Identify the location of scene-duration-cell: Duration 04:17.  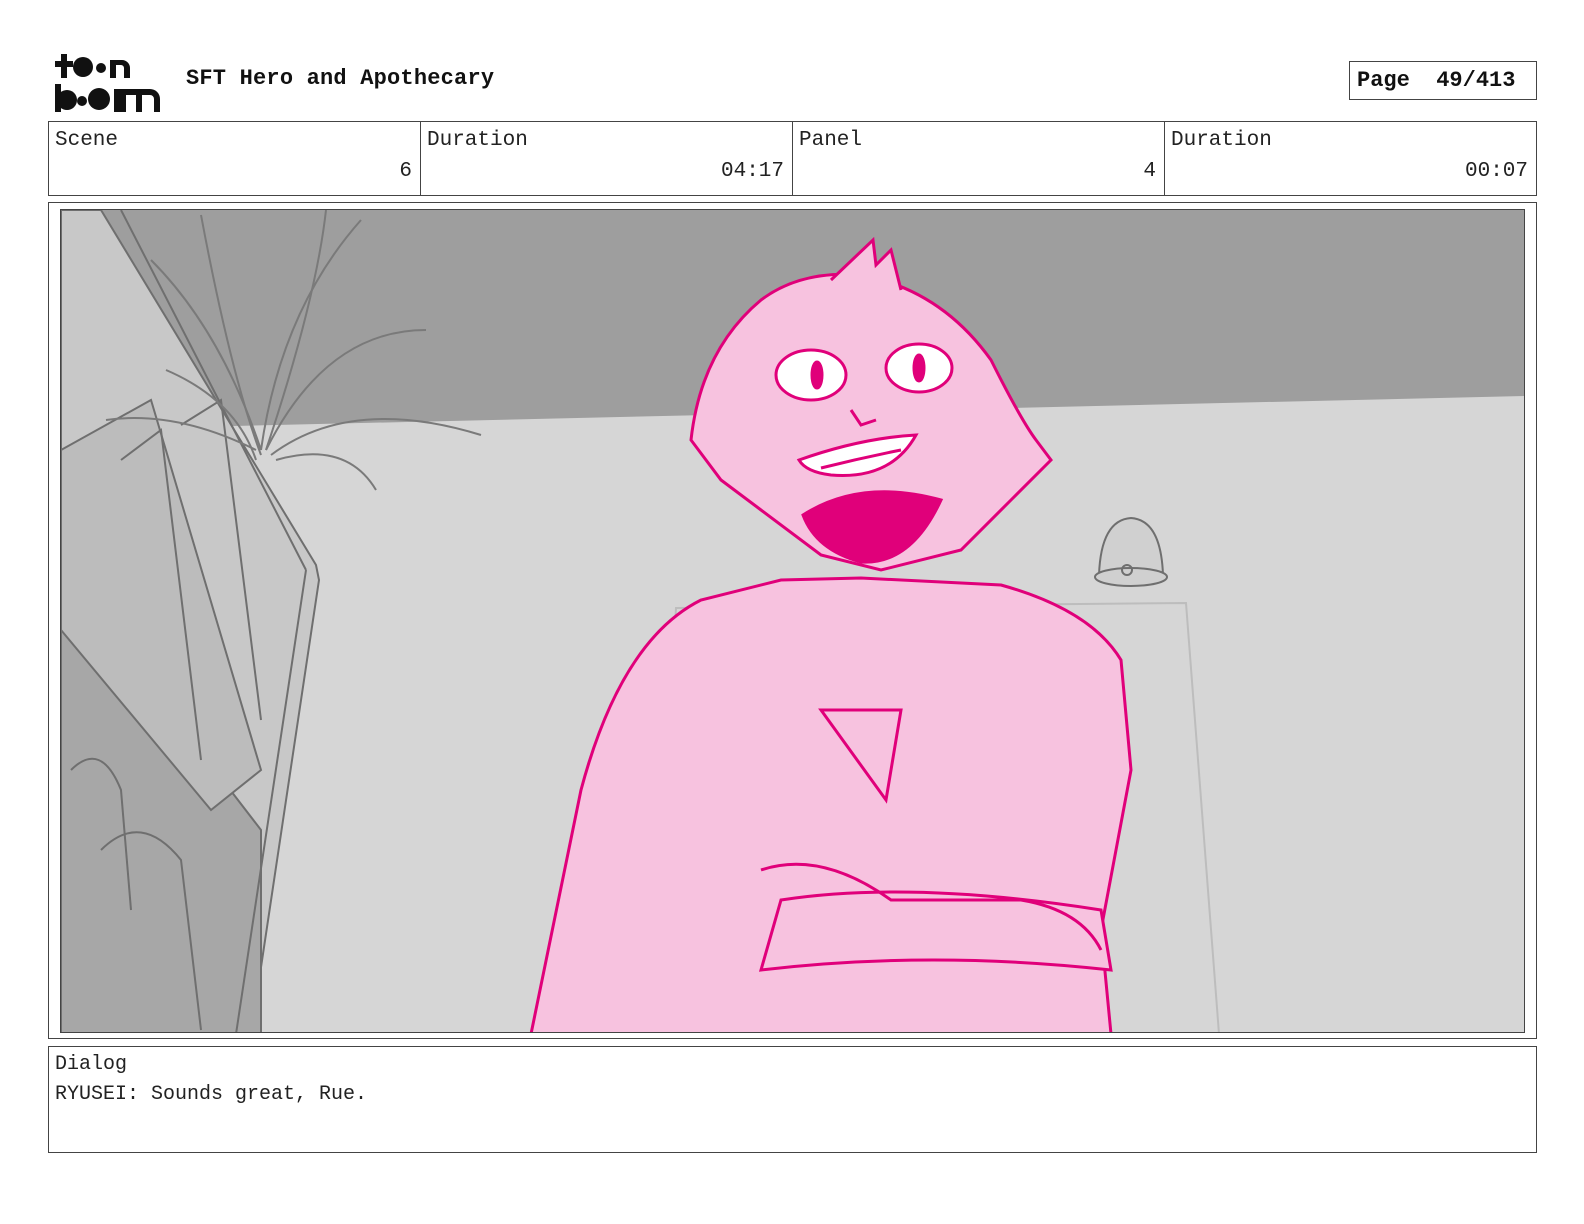
(607, 158).